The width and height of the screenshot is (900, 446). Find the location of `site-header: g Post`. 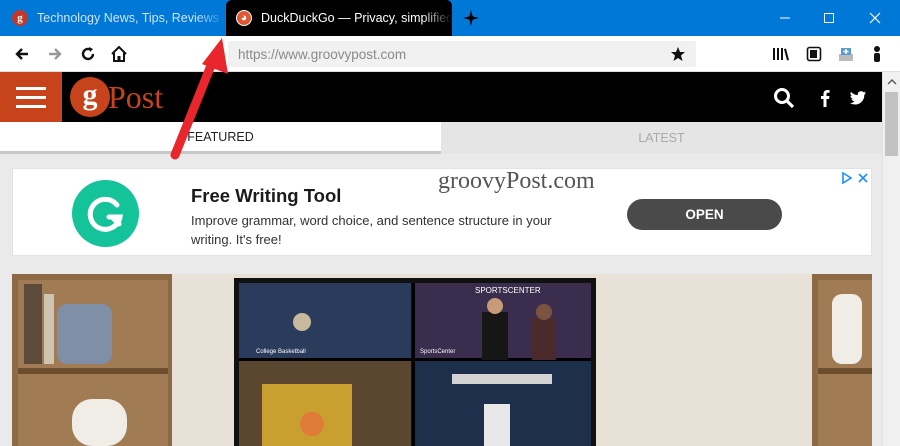

site-header: g Post is located at coordinates (441, 97).